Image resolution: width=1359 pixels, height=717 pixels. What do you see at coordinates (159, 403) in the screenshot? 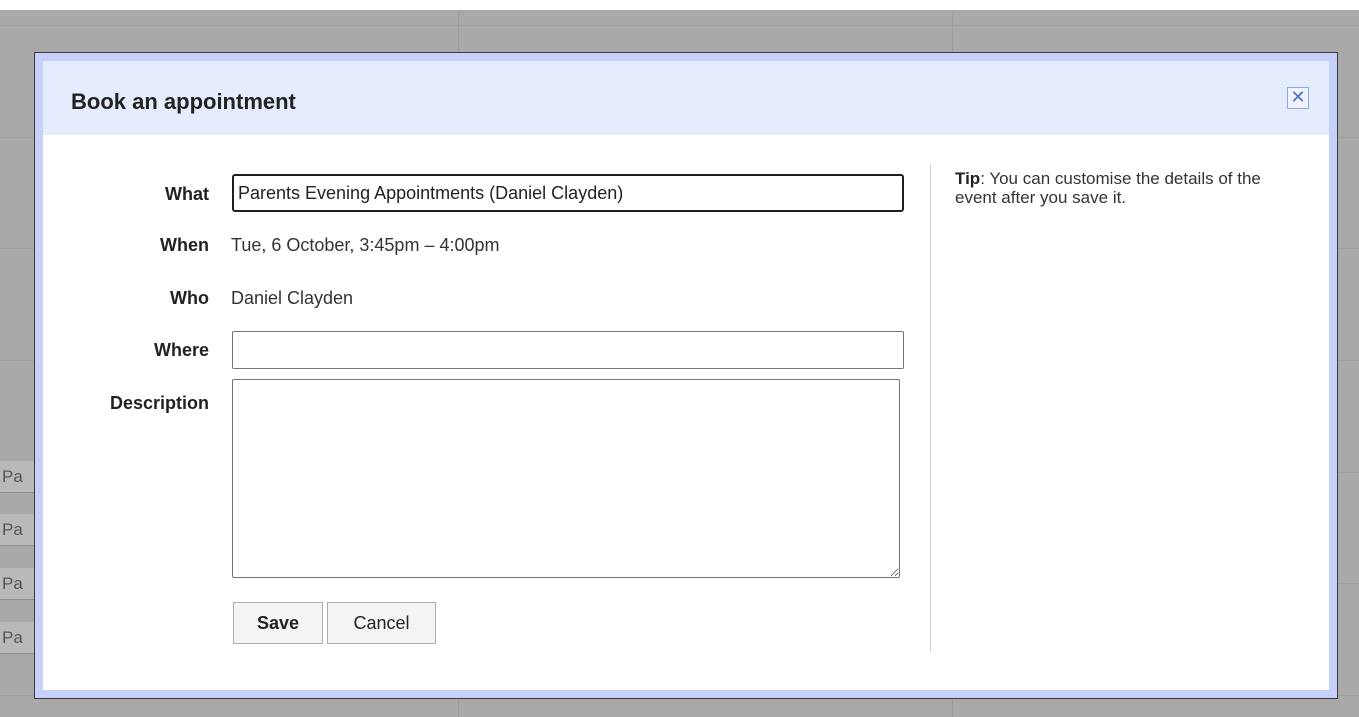
I see `description-label: Description` at bounding box center [159, 403].